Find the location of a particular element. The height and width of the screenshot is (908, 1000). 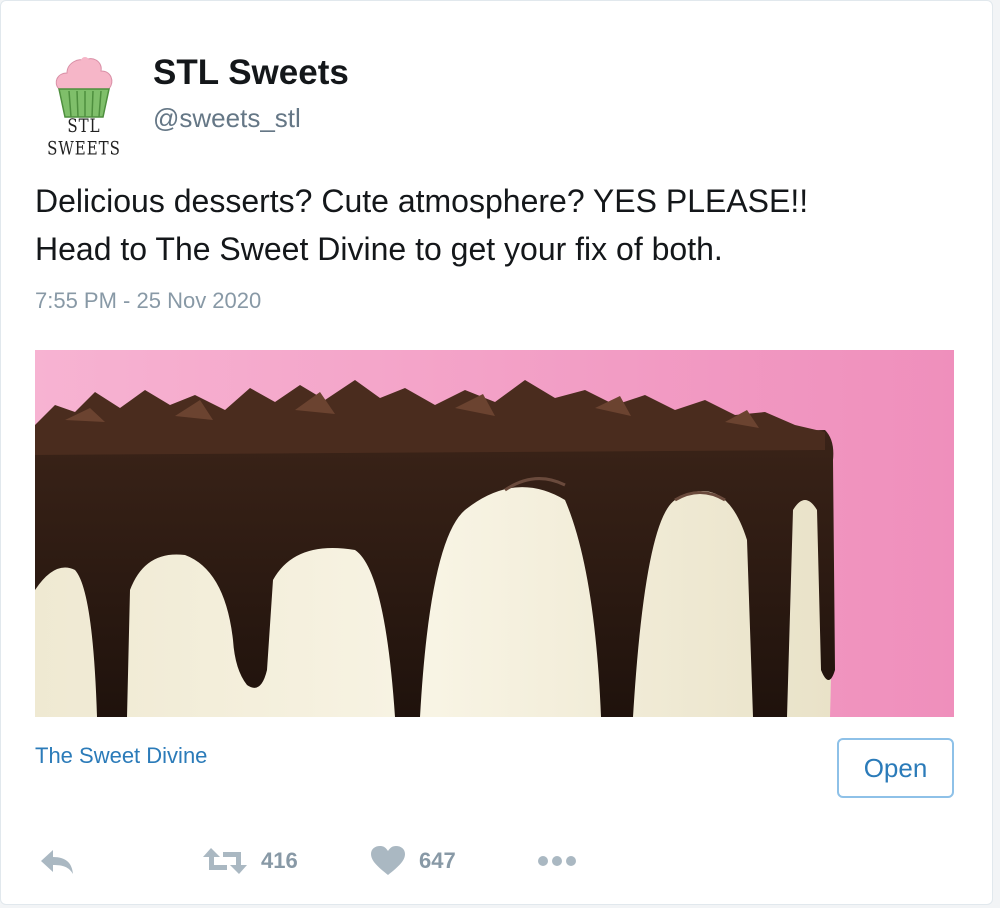

retweet-count: 416 is located at coordinates (279, 860).